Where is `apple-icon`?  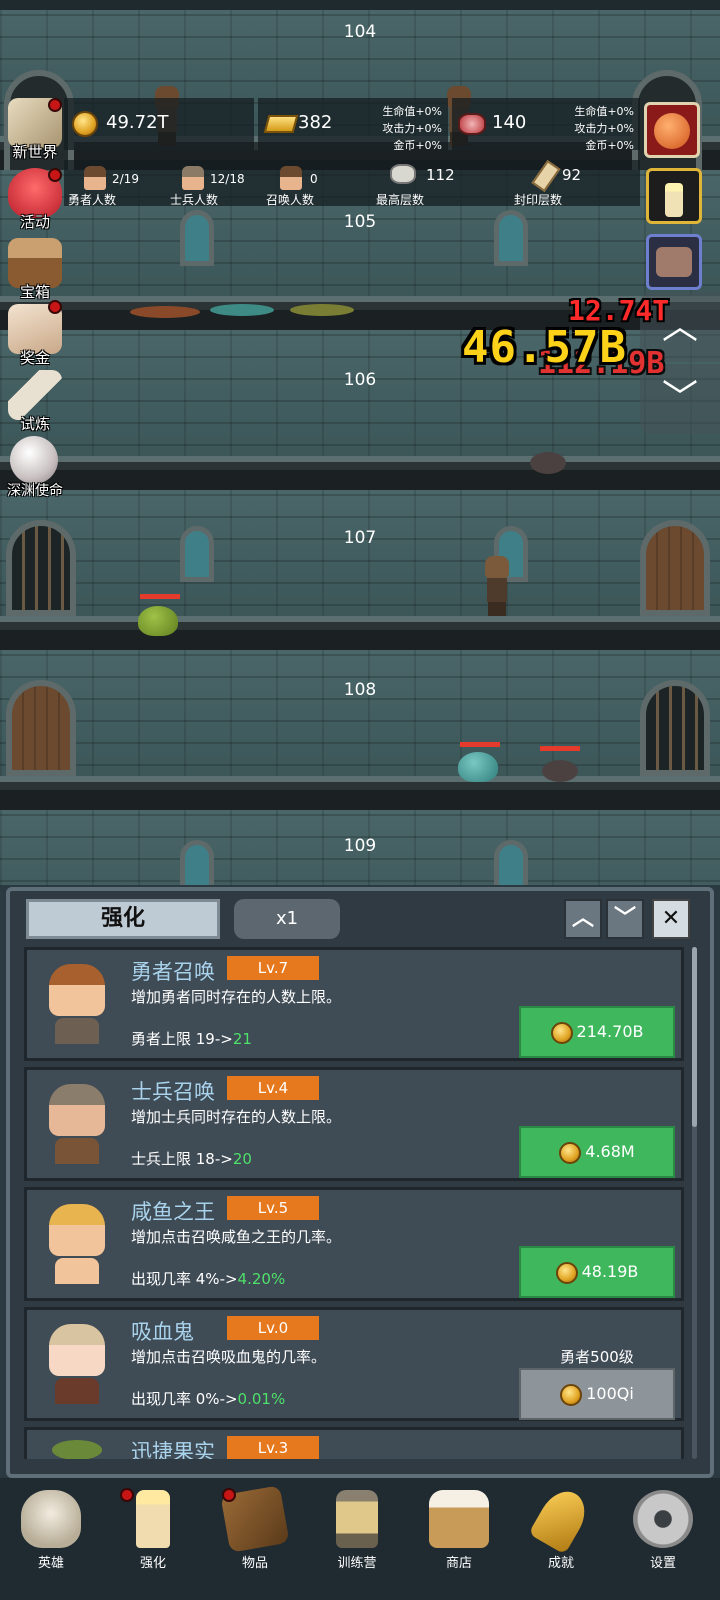 apple-icon is located at coordinates (672, 131).